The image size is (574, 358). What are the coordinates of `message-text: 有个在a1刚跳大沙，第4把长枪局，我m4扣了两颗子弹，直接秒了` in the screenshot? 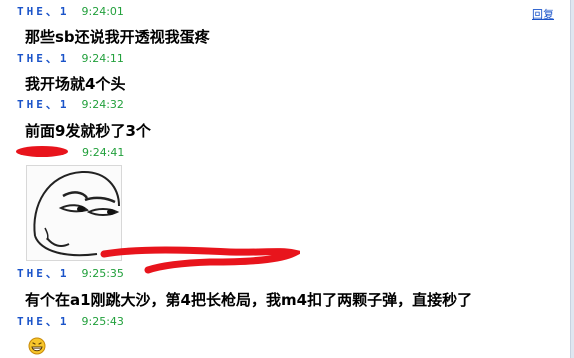 It's located at (249, 300).